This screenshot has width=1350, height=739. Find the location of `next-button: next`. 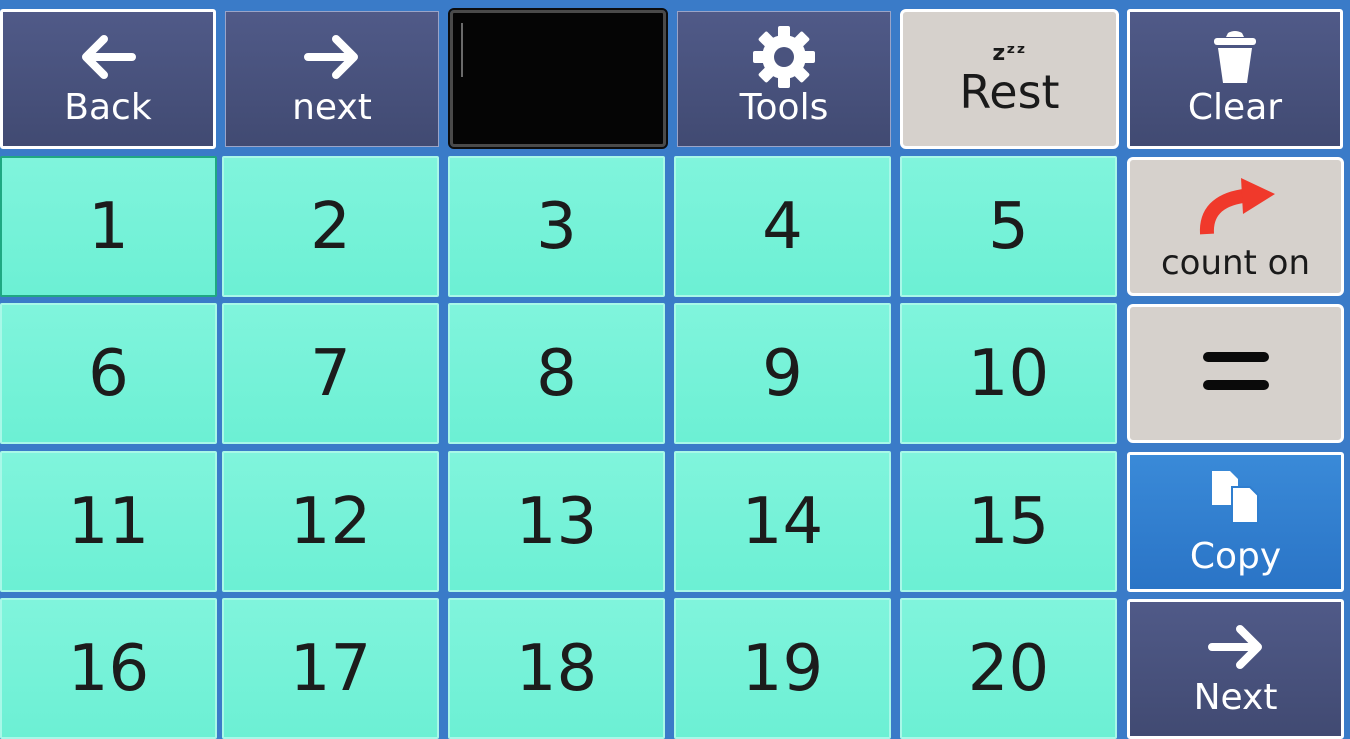

next-button: next is located at coordinates (332, 79).